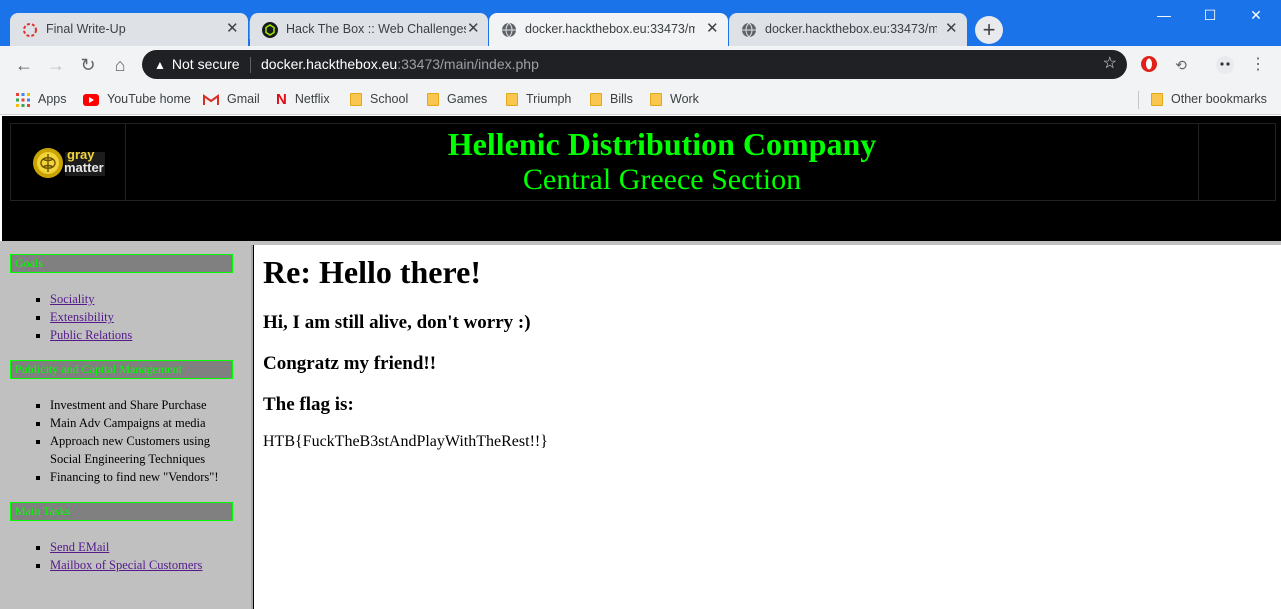  Describe the element at coordinates (24, 65) in the screenshot. I see `back-button: ←` at that location.